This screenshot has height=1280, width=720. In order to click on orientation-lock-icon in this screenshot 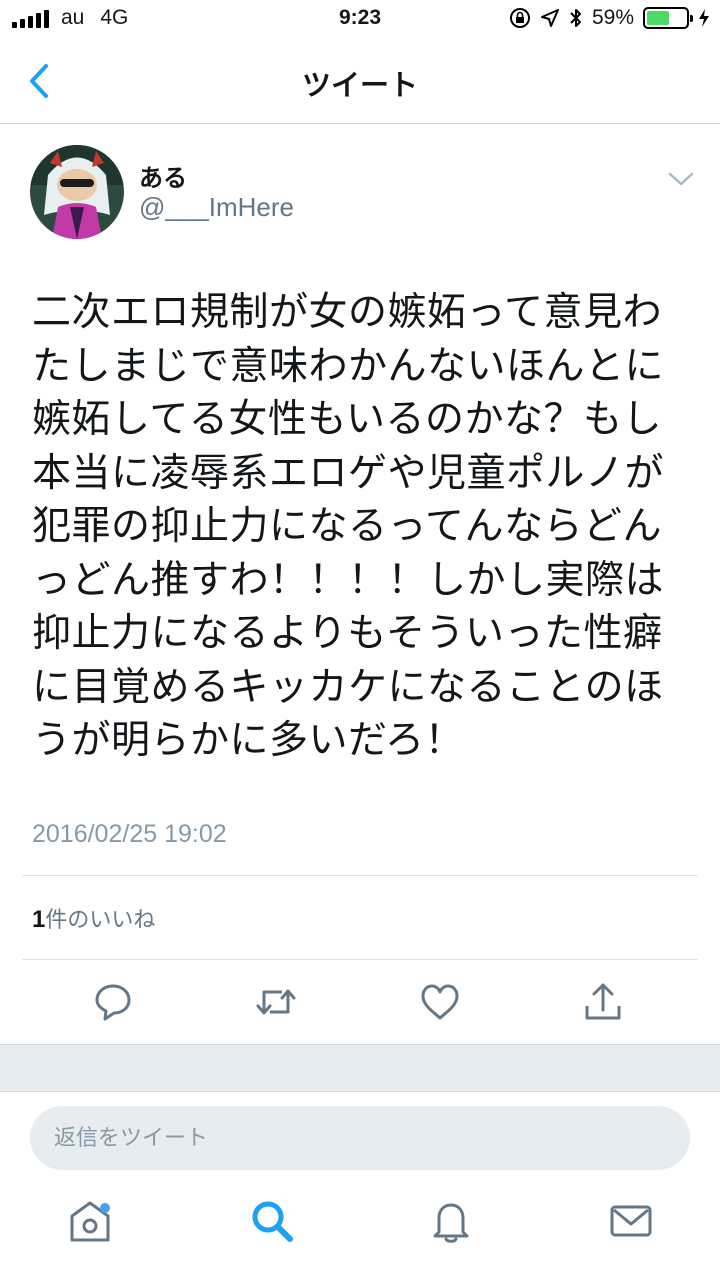, I will do `click(519, 18)`.